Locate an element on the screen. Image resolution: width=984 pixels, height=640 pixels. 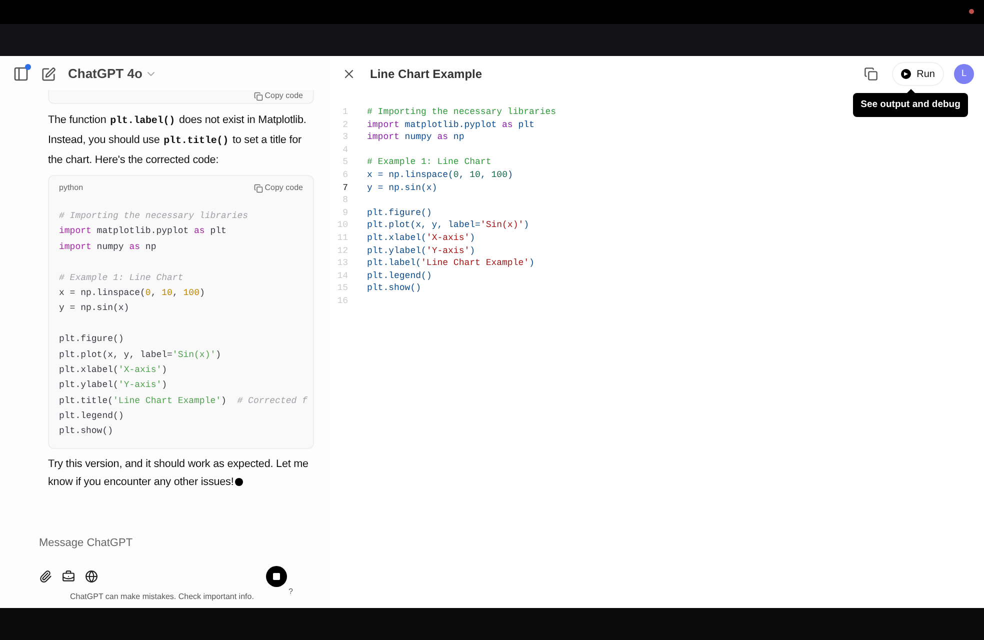
globe-icon is located at coordinates (91, 576).